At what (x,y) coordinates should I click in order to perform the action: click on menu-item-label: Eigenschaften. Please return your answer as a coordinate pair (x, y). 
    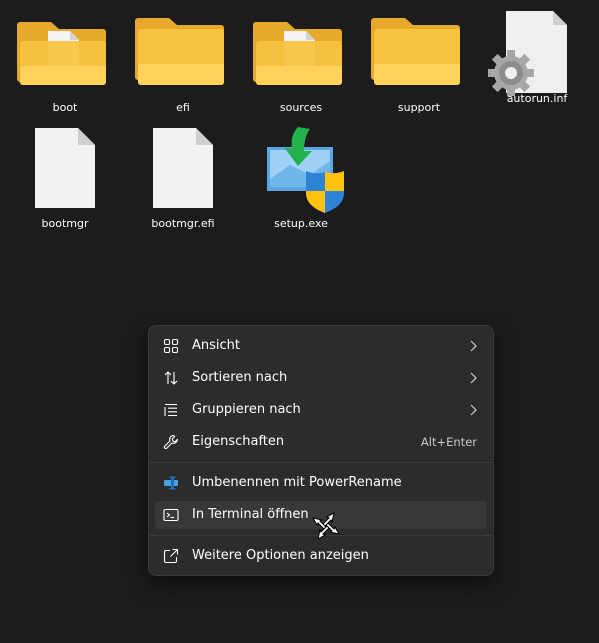
    Looking at the image, I should click on (238, 441).